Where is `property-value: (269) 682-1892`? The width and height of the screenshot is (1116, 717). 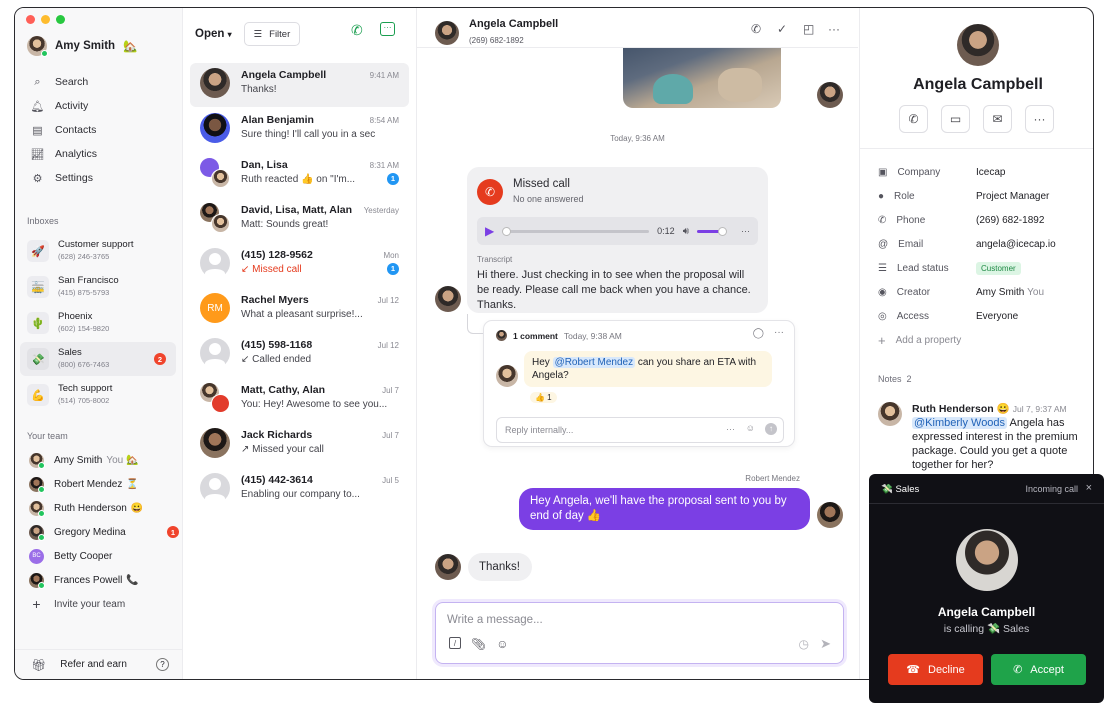 property-value: (269) 682-1892 is located at coordinates (1010, 220).